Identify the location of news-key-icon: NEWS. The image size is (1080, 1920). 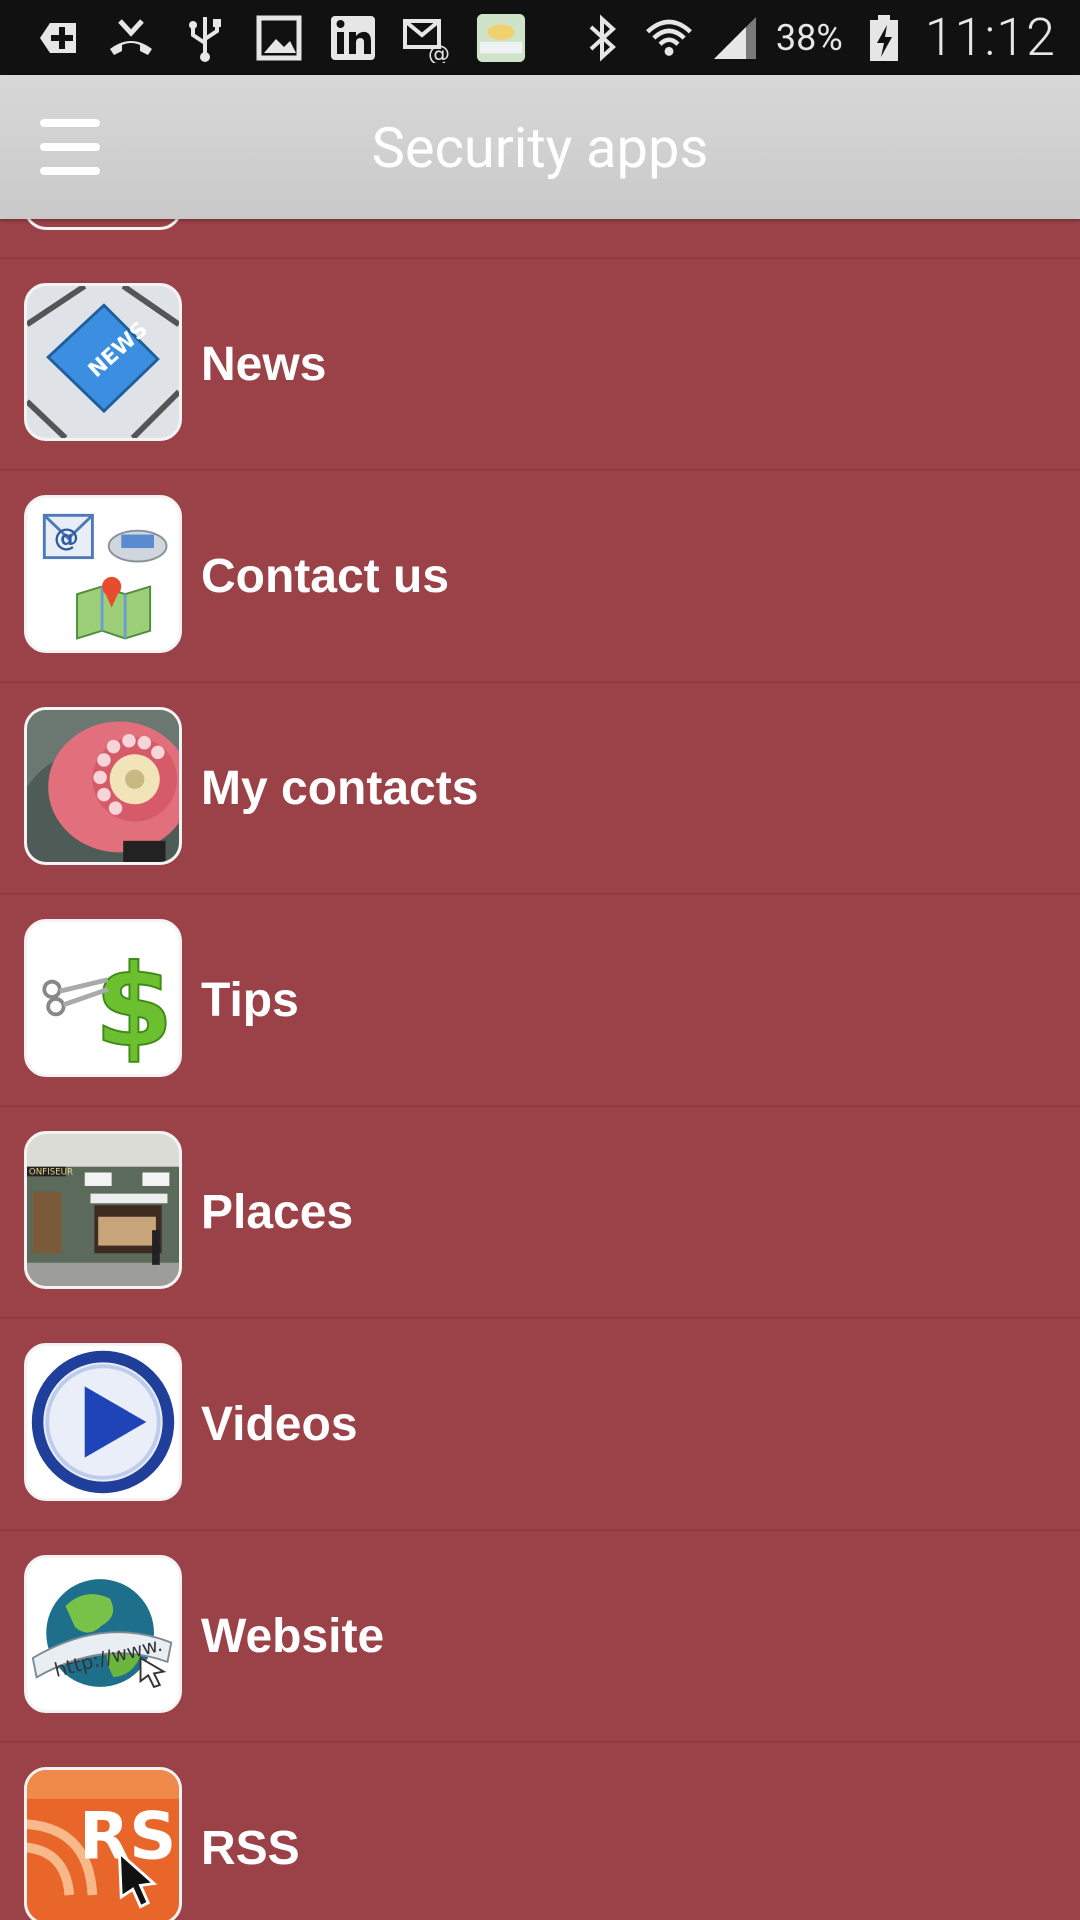
(103, 362).